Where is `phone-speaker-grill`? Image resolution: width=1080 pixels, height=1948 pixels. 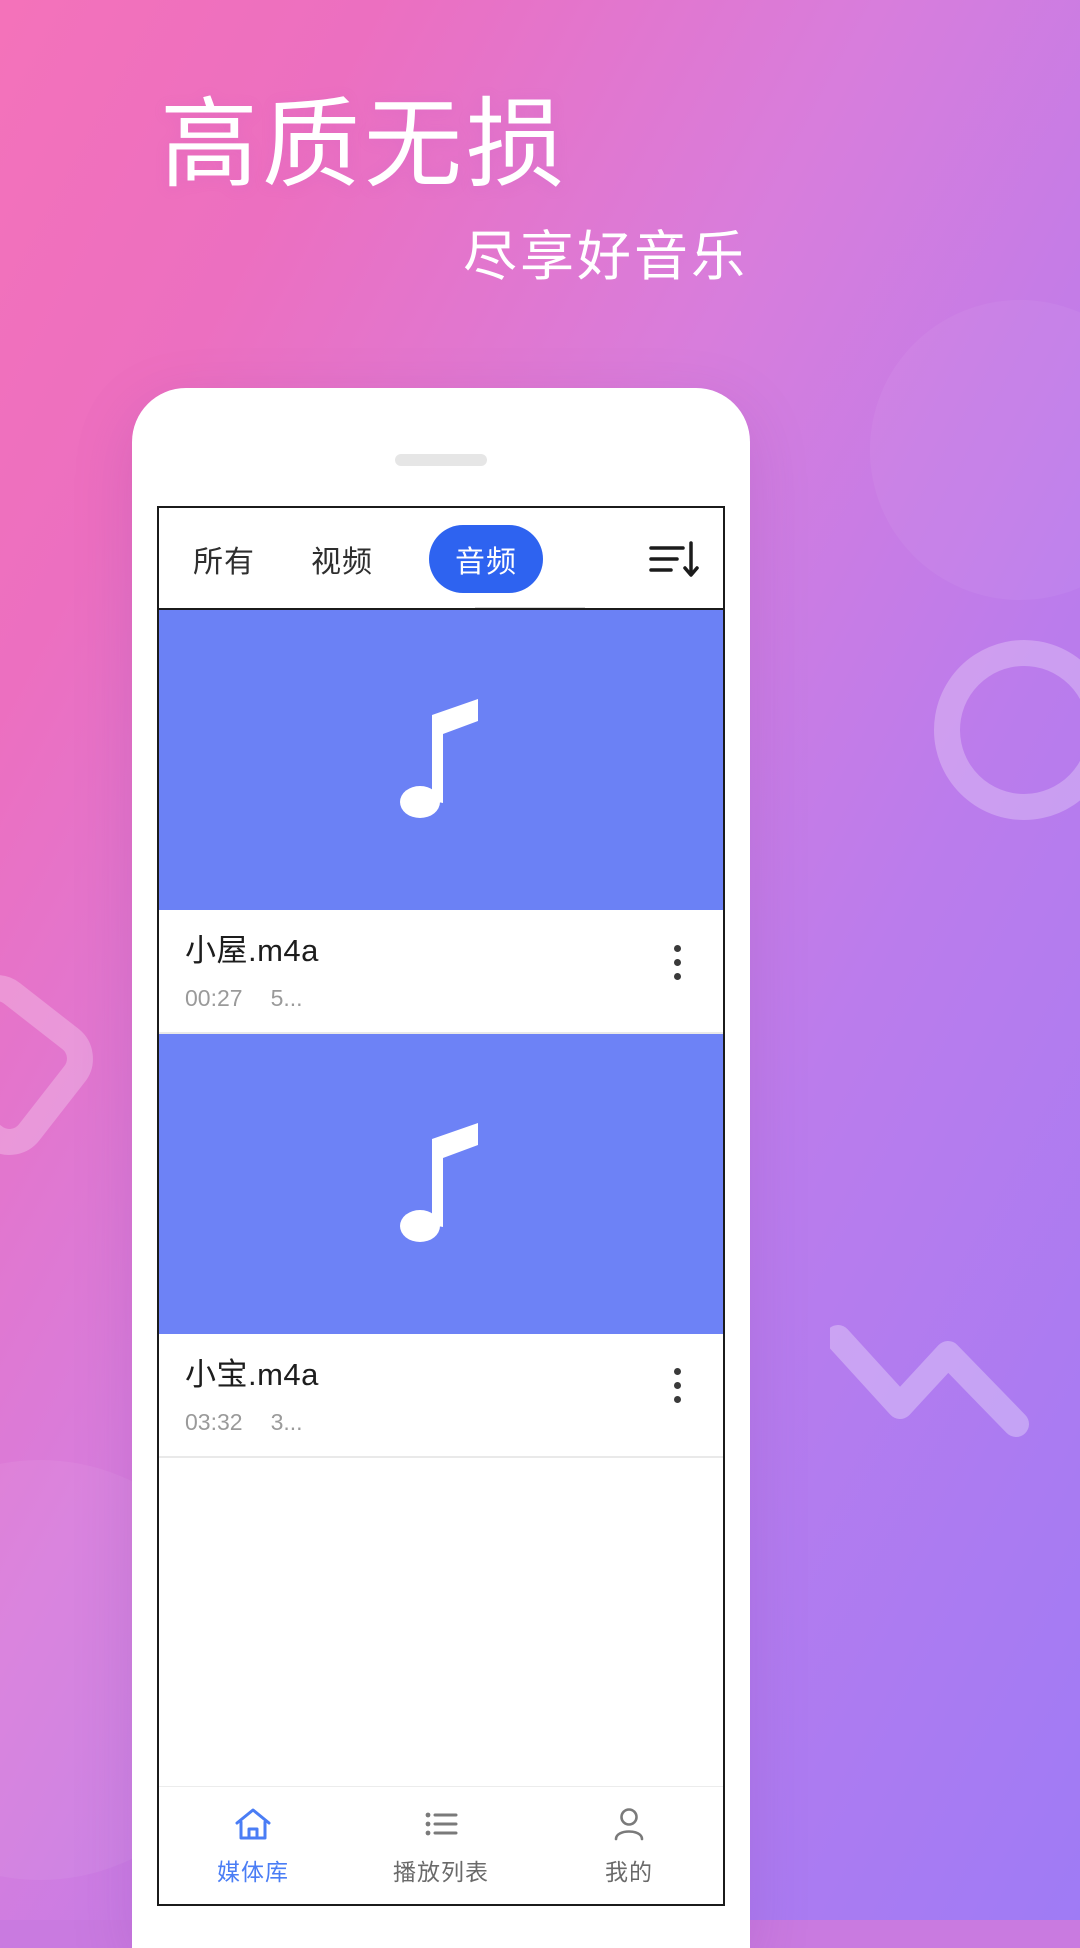
phone-speaker-grill is located at coordinates (441, 460).